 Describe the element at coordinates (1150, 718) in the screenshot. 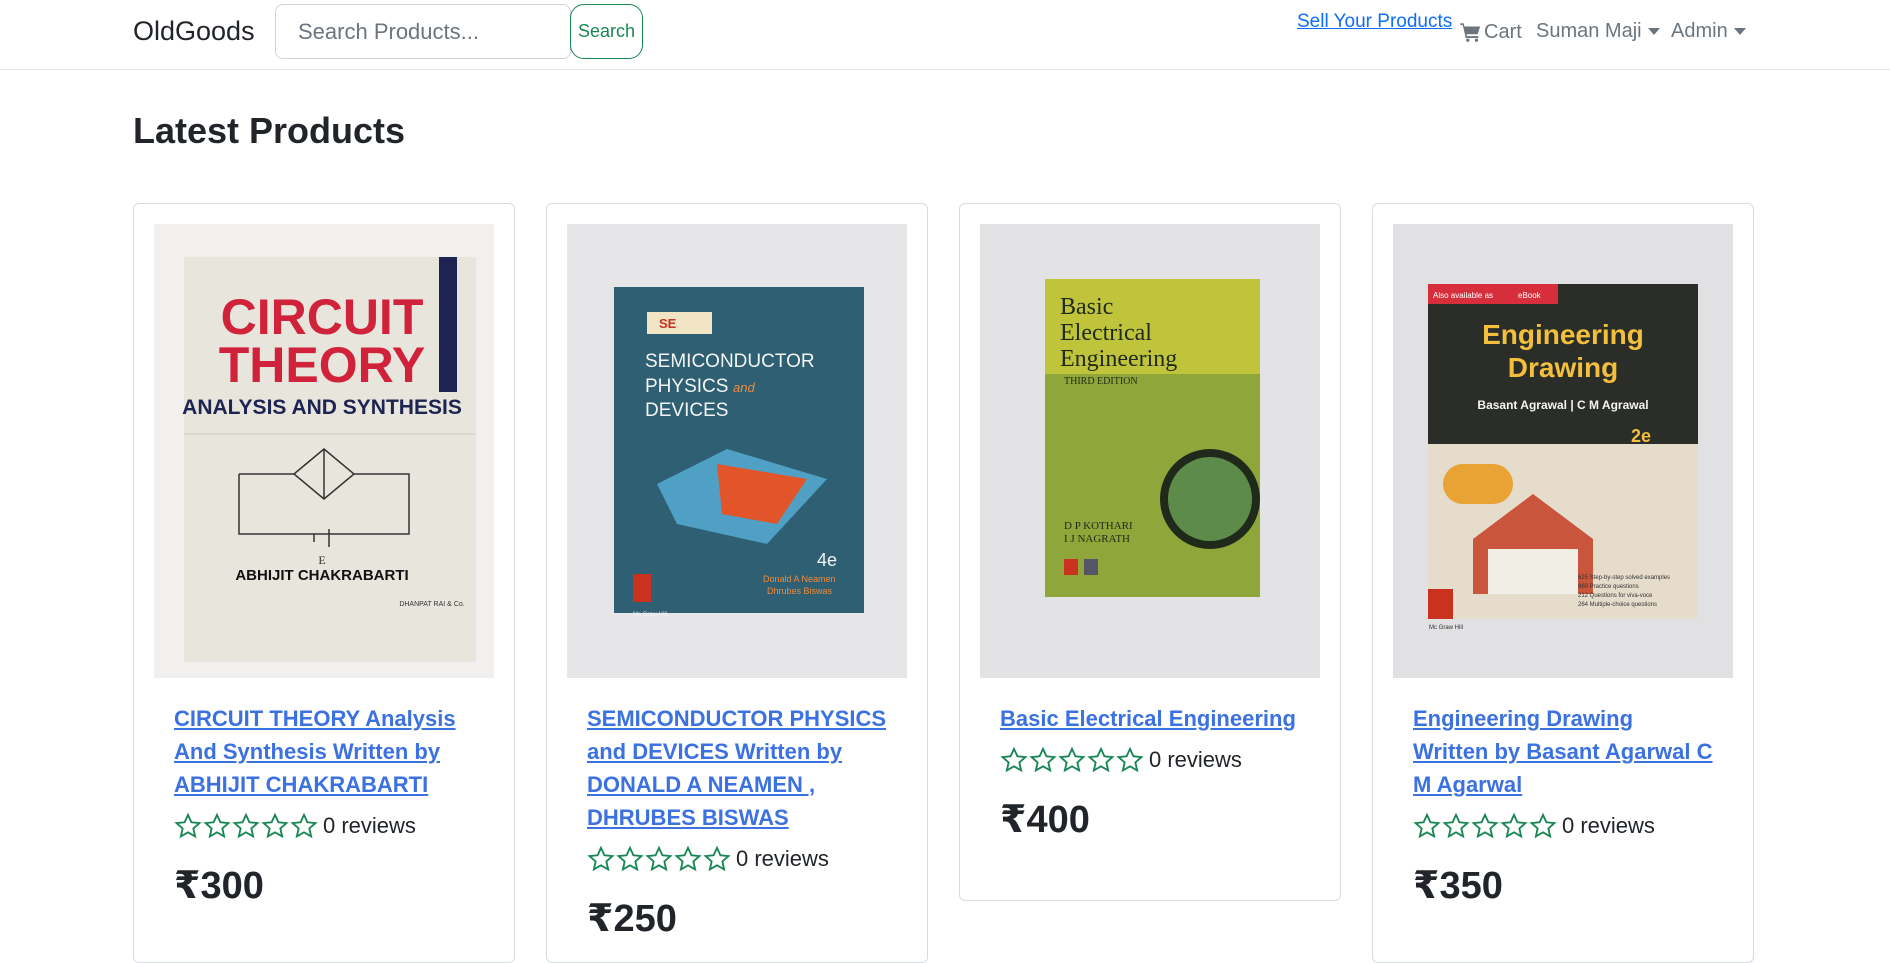

I see `product-title-link: Basic Electrical Engineering` at that location.